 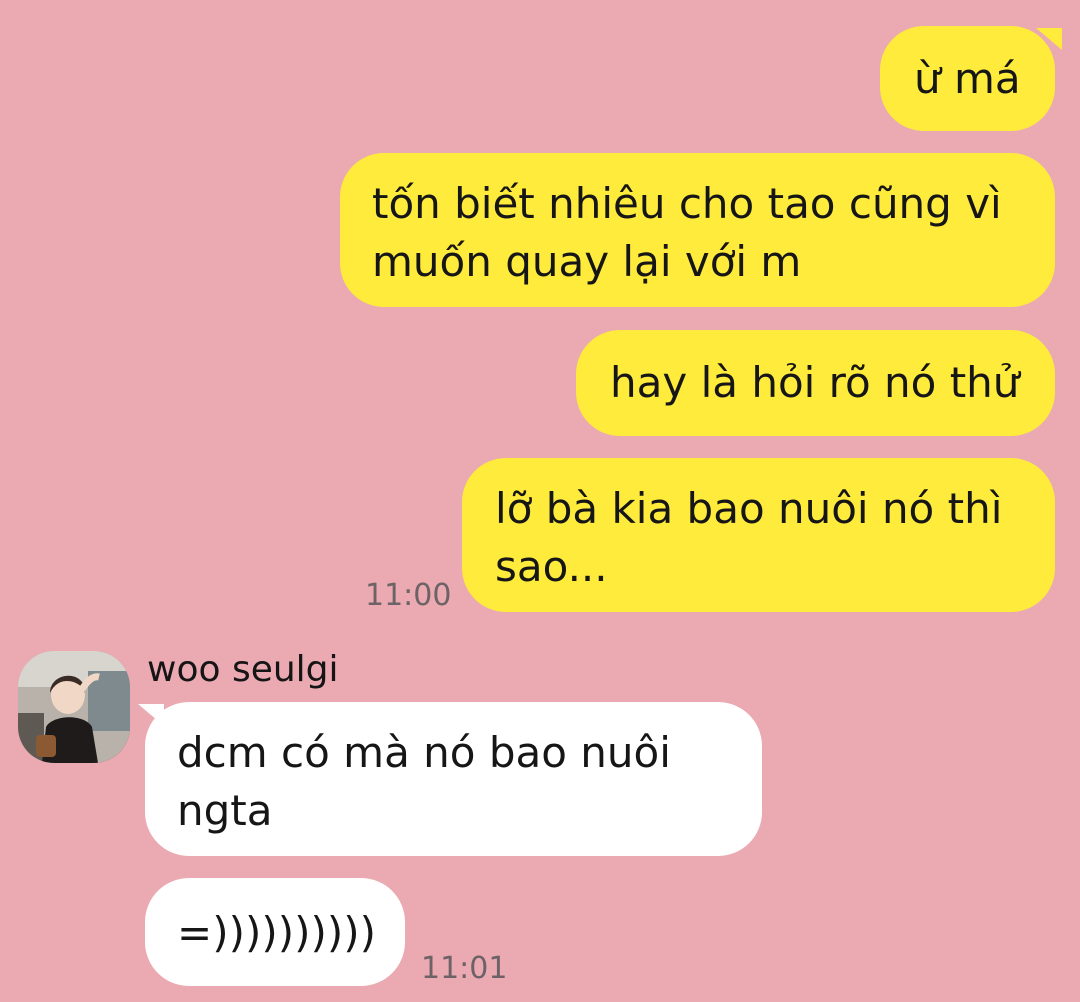 What do you see at coordinates (275, 932) in the screenshot?
I see `received-message-bubble: =))))))))))` at bounding box center [275, 932].